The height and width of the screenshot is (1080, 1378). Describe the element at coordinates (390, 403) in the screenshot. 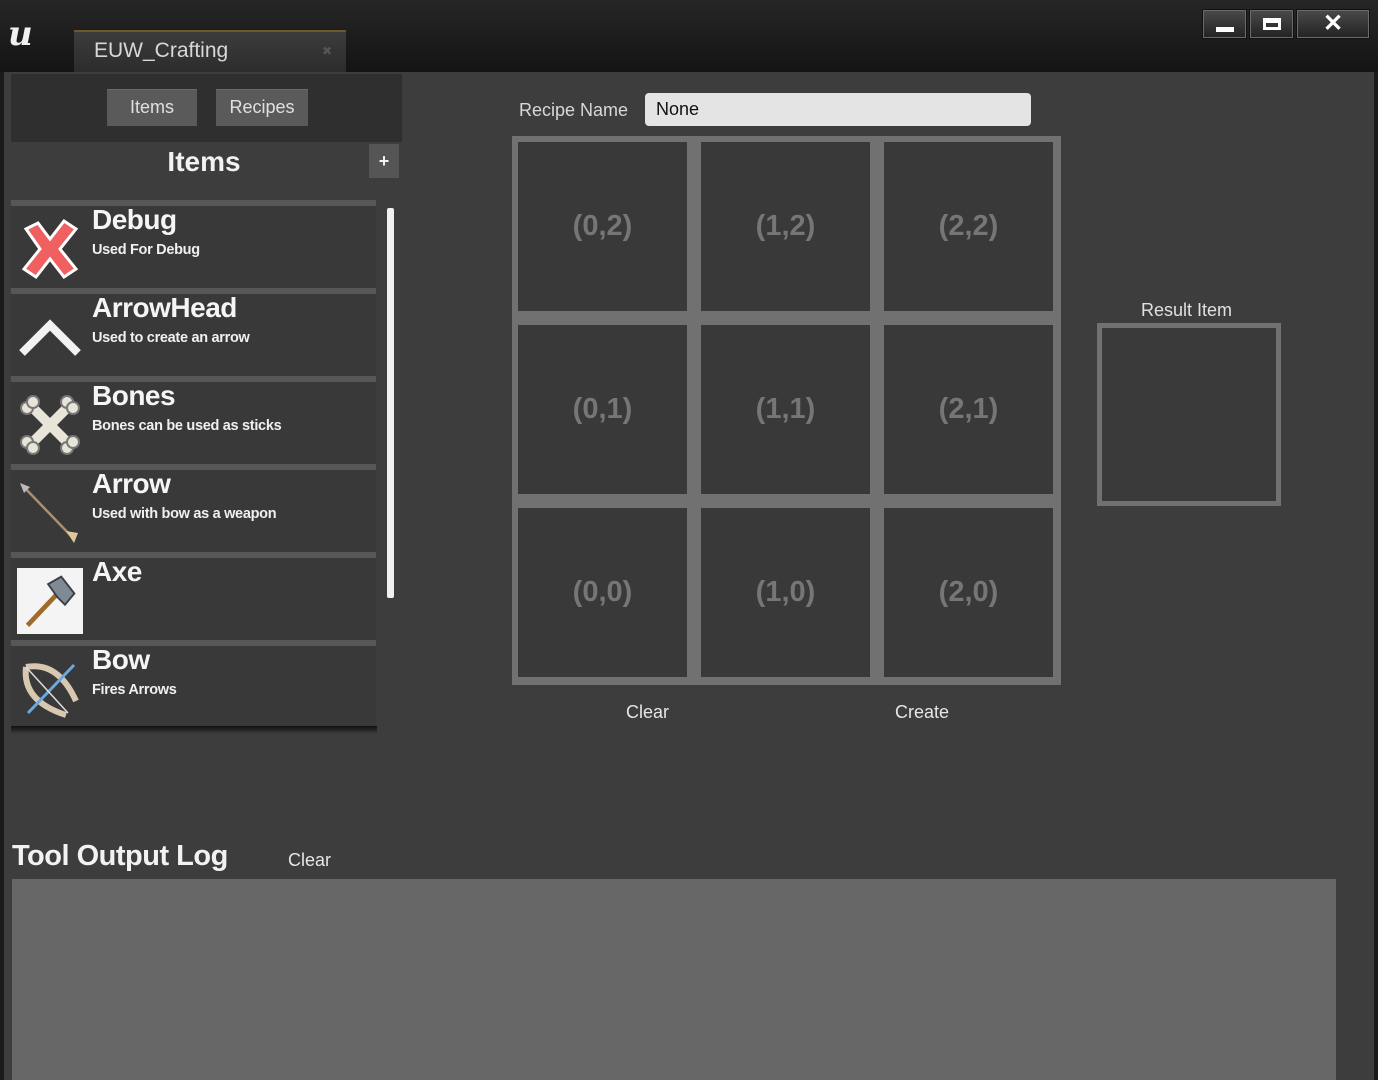

I see `items-scrollbar` at that location.